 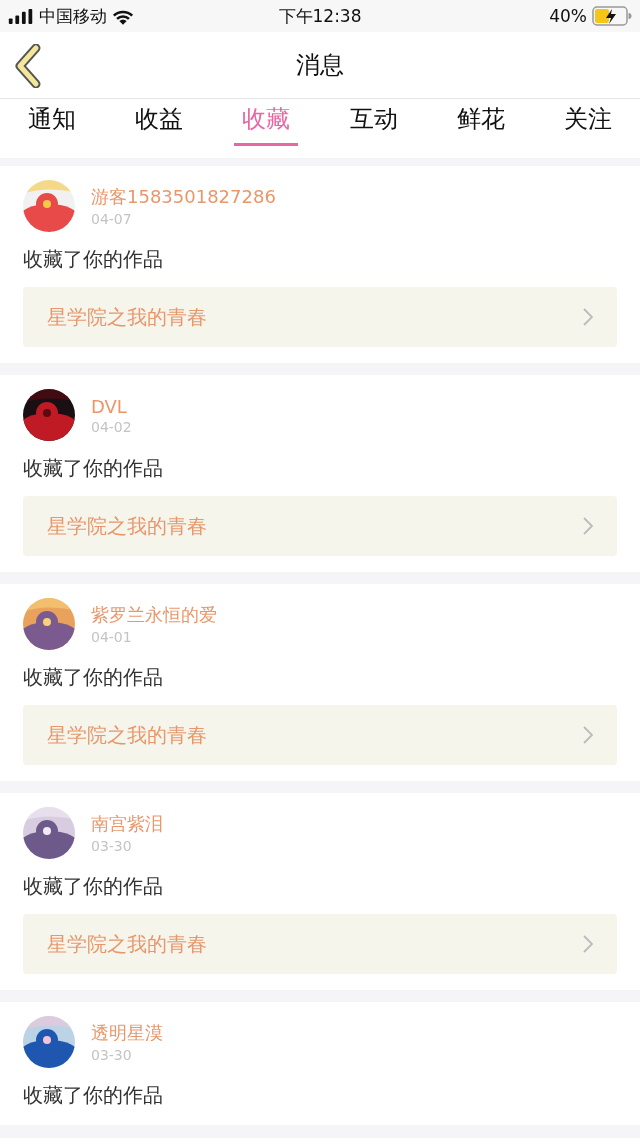 I want to click on tab: 互动, so click(x=373, y=124).